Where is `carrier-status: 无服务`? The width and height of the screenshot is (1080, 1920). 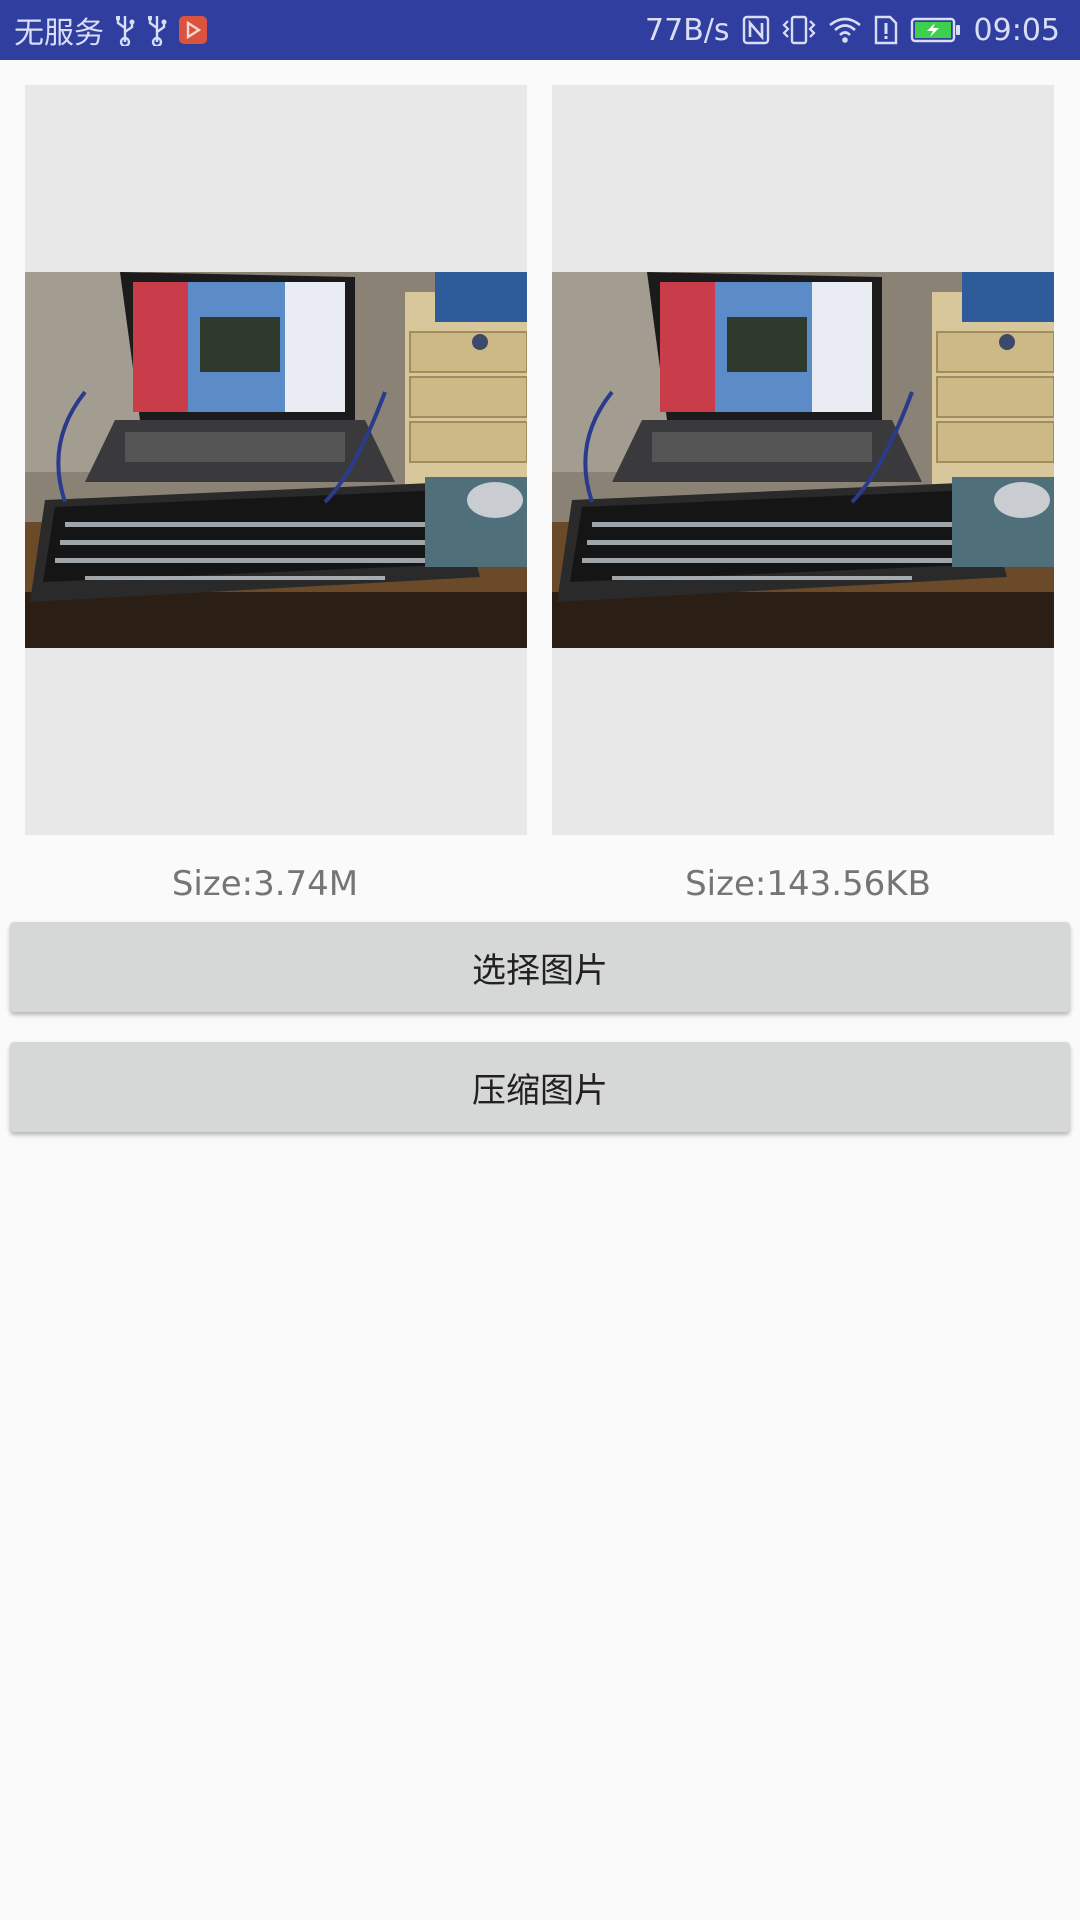 carrier-status: 无服务 is located at coordinates (59, 33).